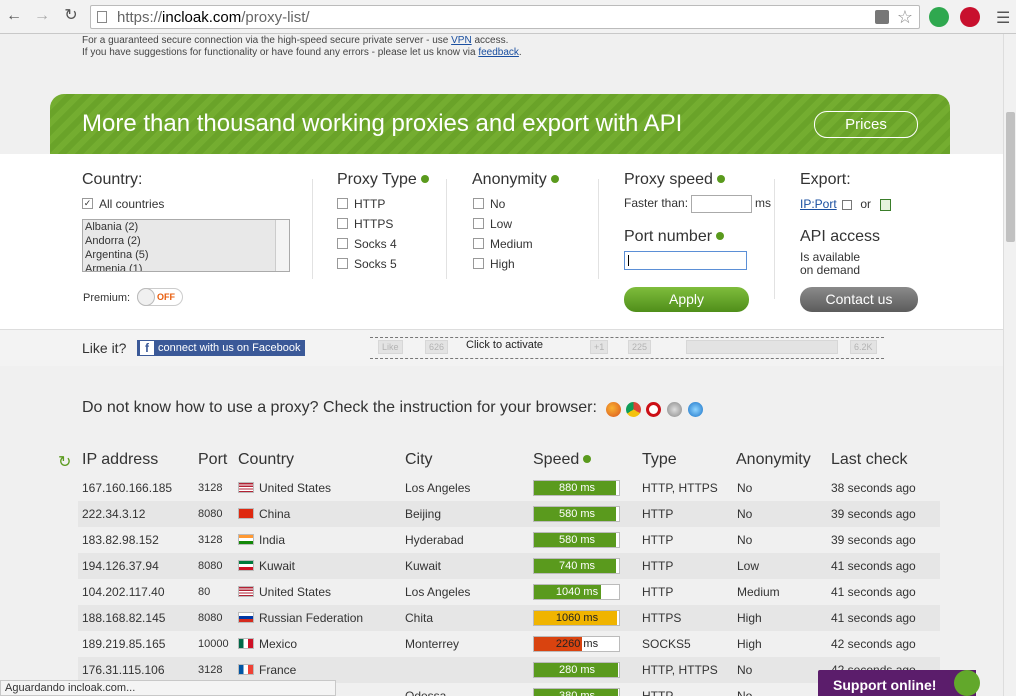  What do you see at coordinates (489, 204) in the screenshot?
I see `anon-no-checkbox: No` at bounding box center [489, 204].